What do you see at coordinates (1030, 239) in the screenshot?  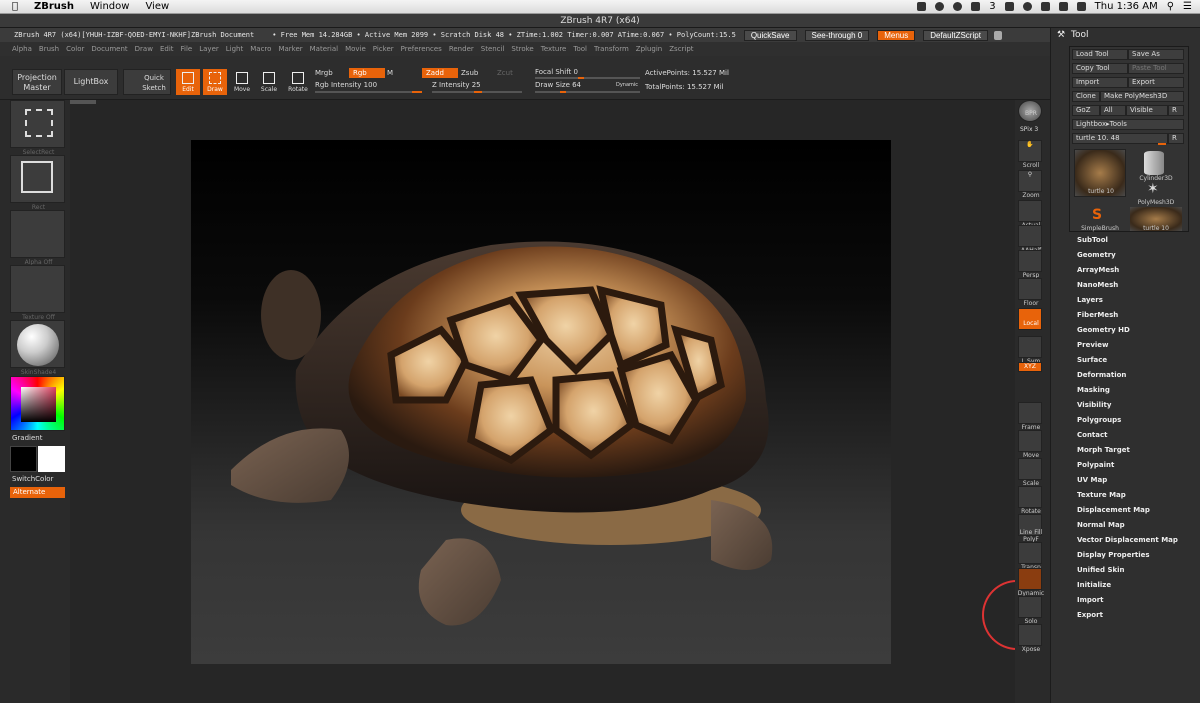 I see `aahalf-button: AAHalf` at bounding box center [1030, 239].